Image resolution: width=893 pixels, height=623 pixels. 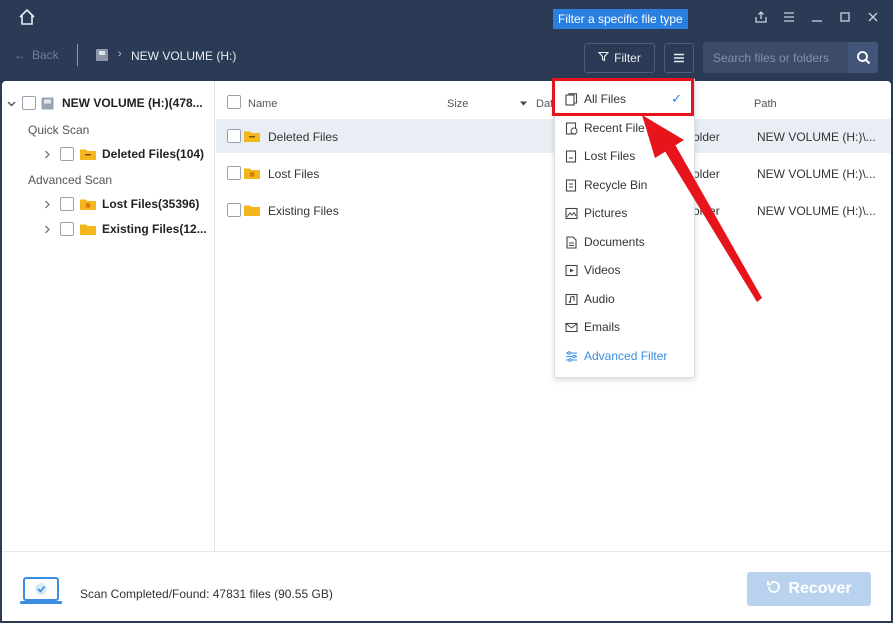 What do you see at coordinates (29, 103) in the screenshot?
I see `root-checkbox` at bounding box center [29, 103].